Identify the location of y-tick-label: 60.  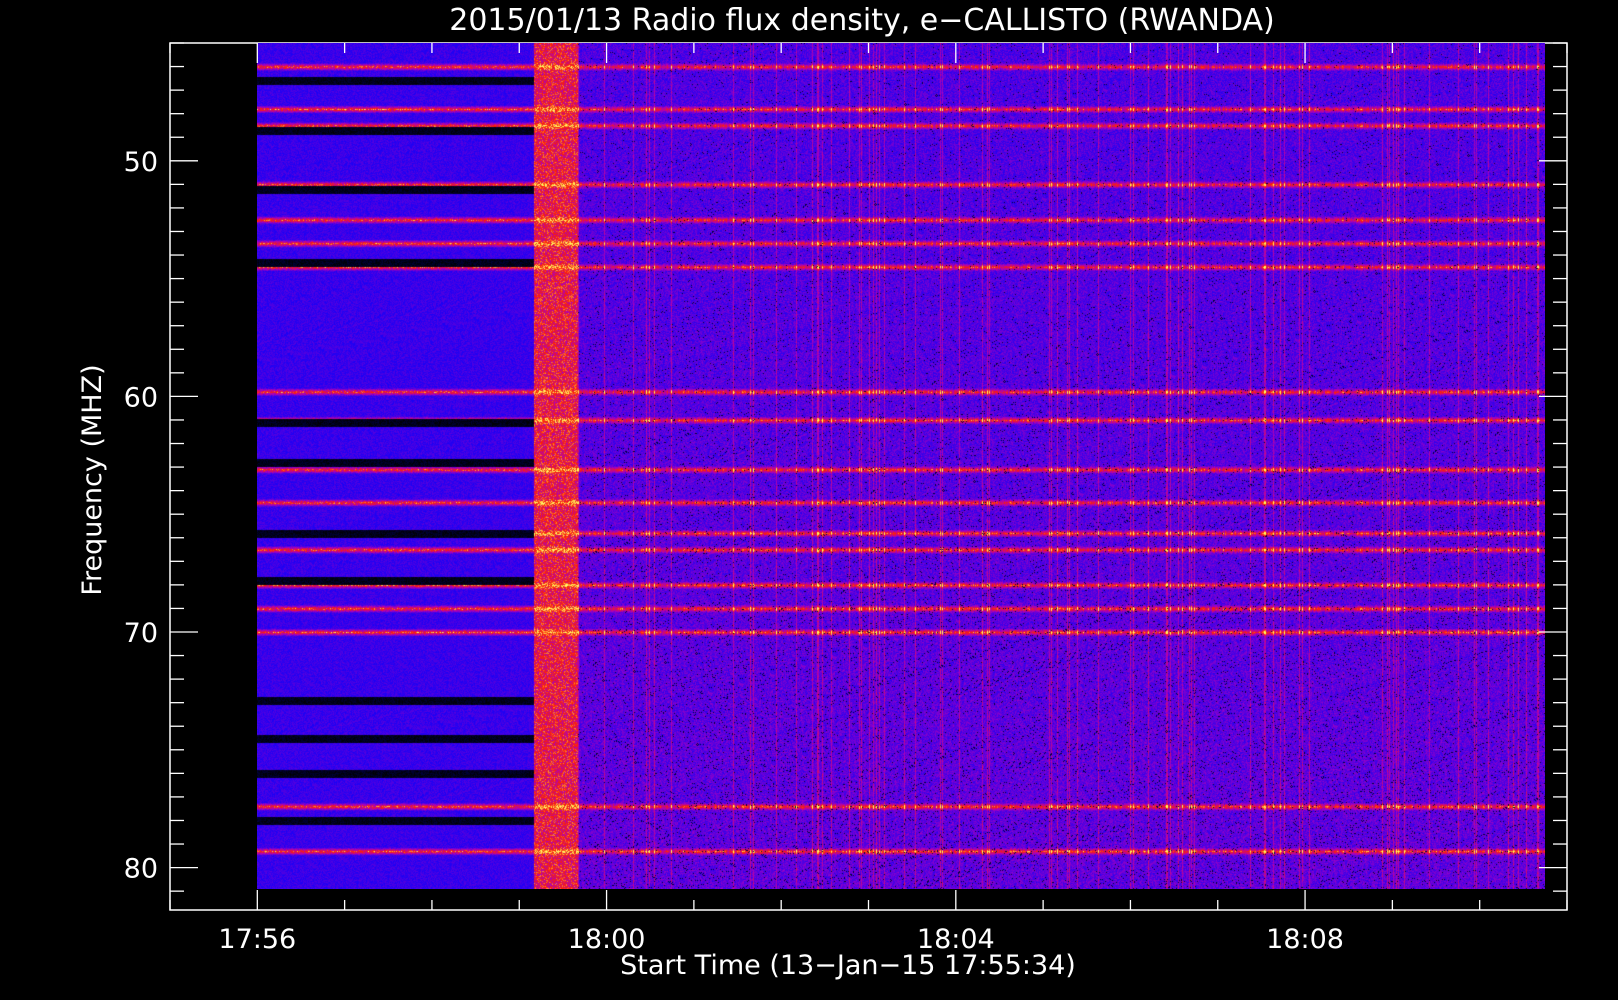
(141, 397).